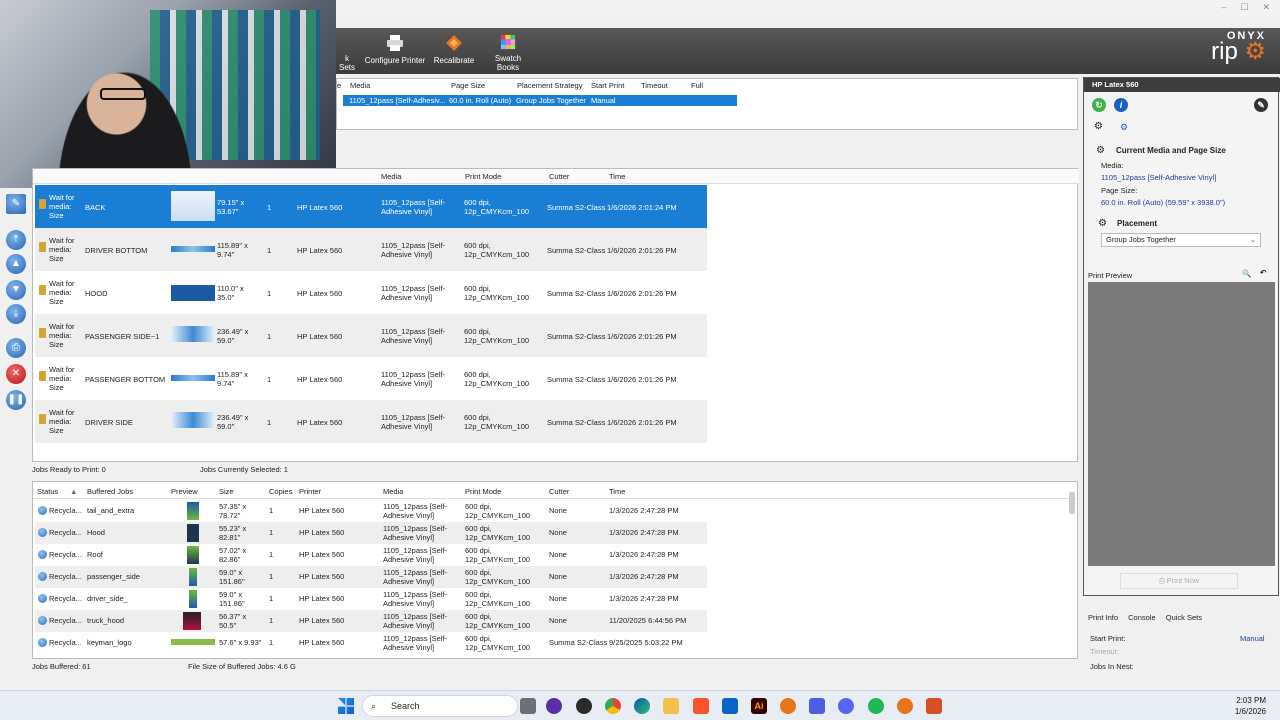  I want to click on setup-col-partial: e, so click(339, 86).